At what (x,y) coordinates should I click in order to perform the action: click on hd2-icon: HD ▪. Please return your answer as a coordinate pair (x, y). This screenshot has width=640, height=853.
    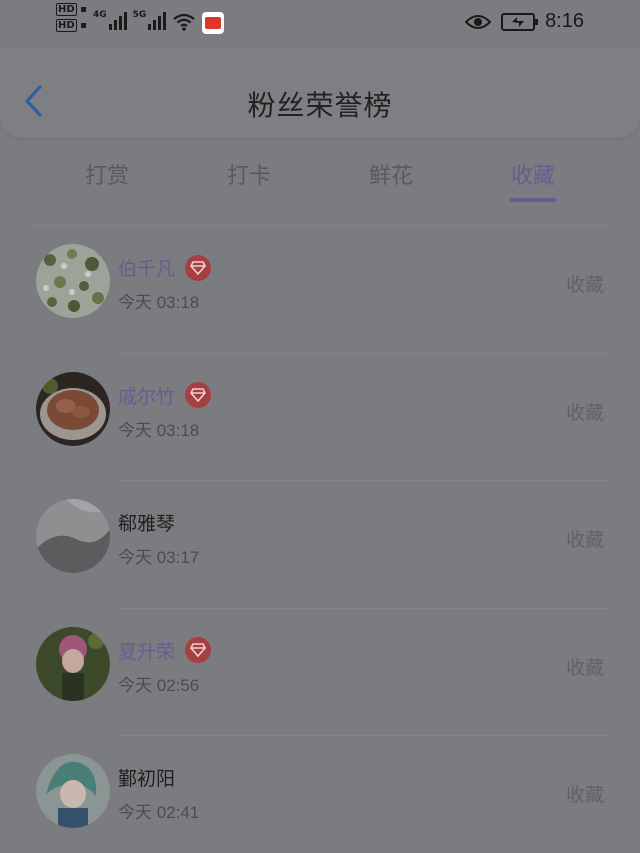
    Looking at the image, I should click on (71, 25).